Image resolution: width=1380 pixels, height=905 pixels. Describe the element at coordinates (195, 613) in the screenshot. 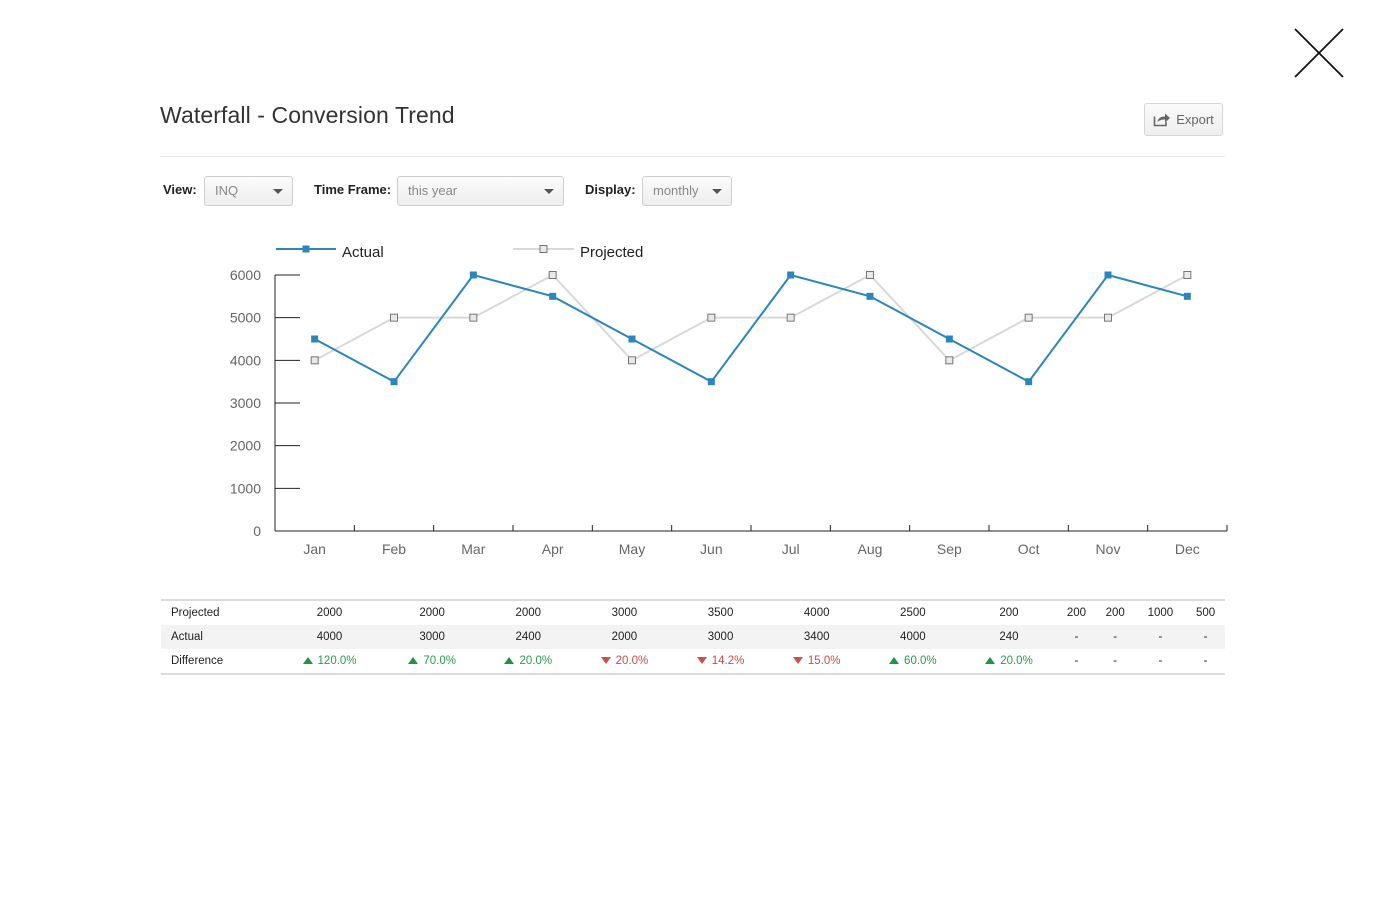

I see `table-row-label: Projected` at that location.